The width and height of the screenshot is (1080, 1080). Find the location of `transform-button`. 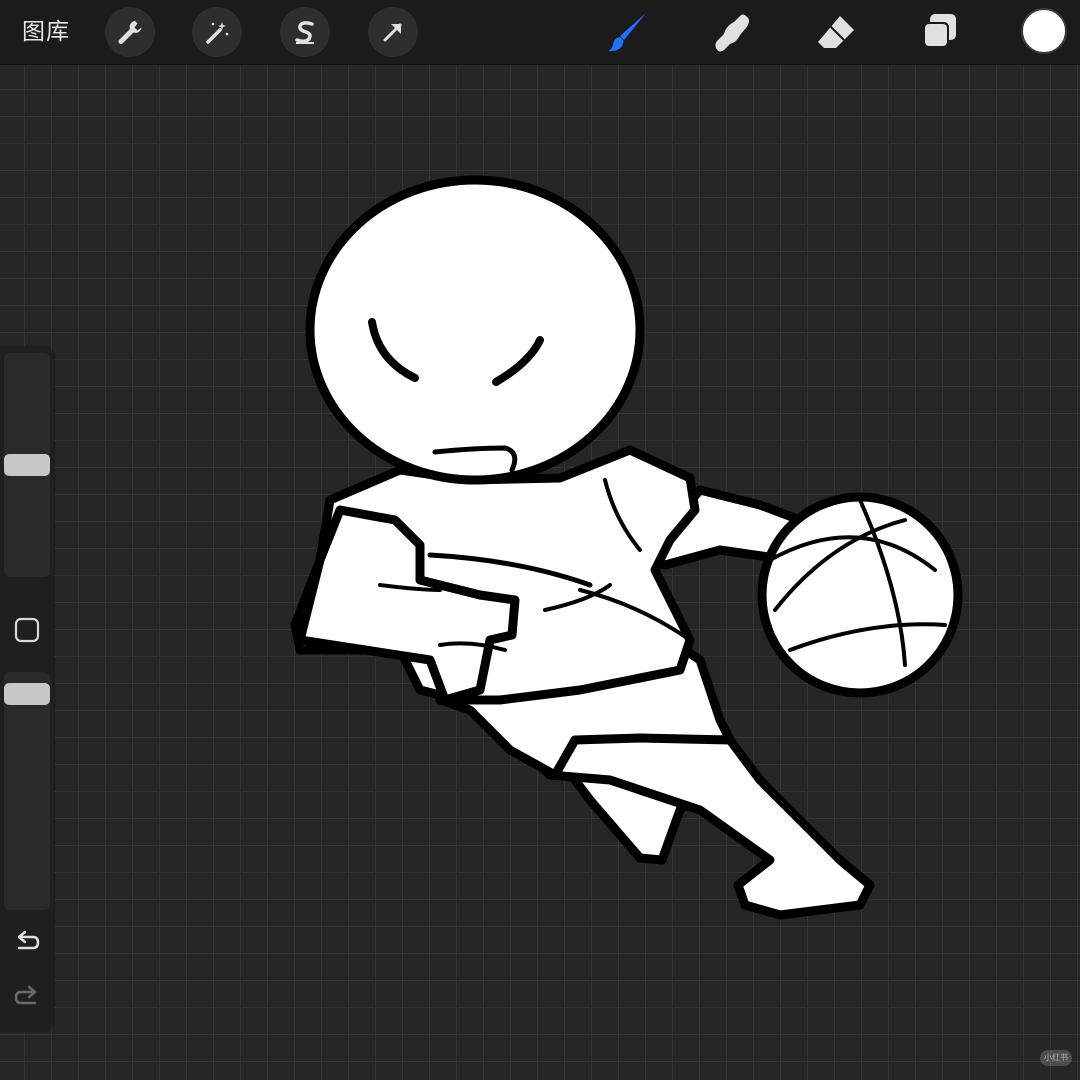

transform-button is located at coordinates (393, 32).